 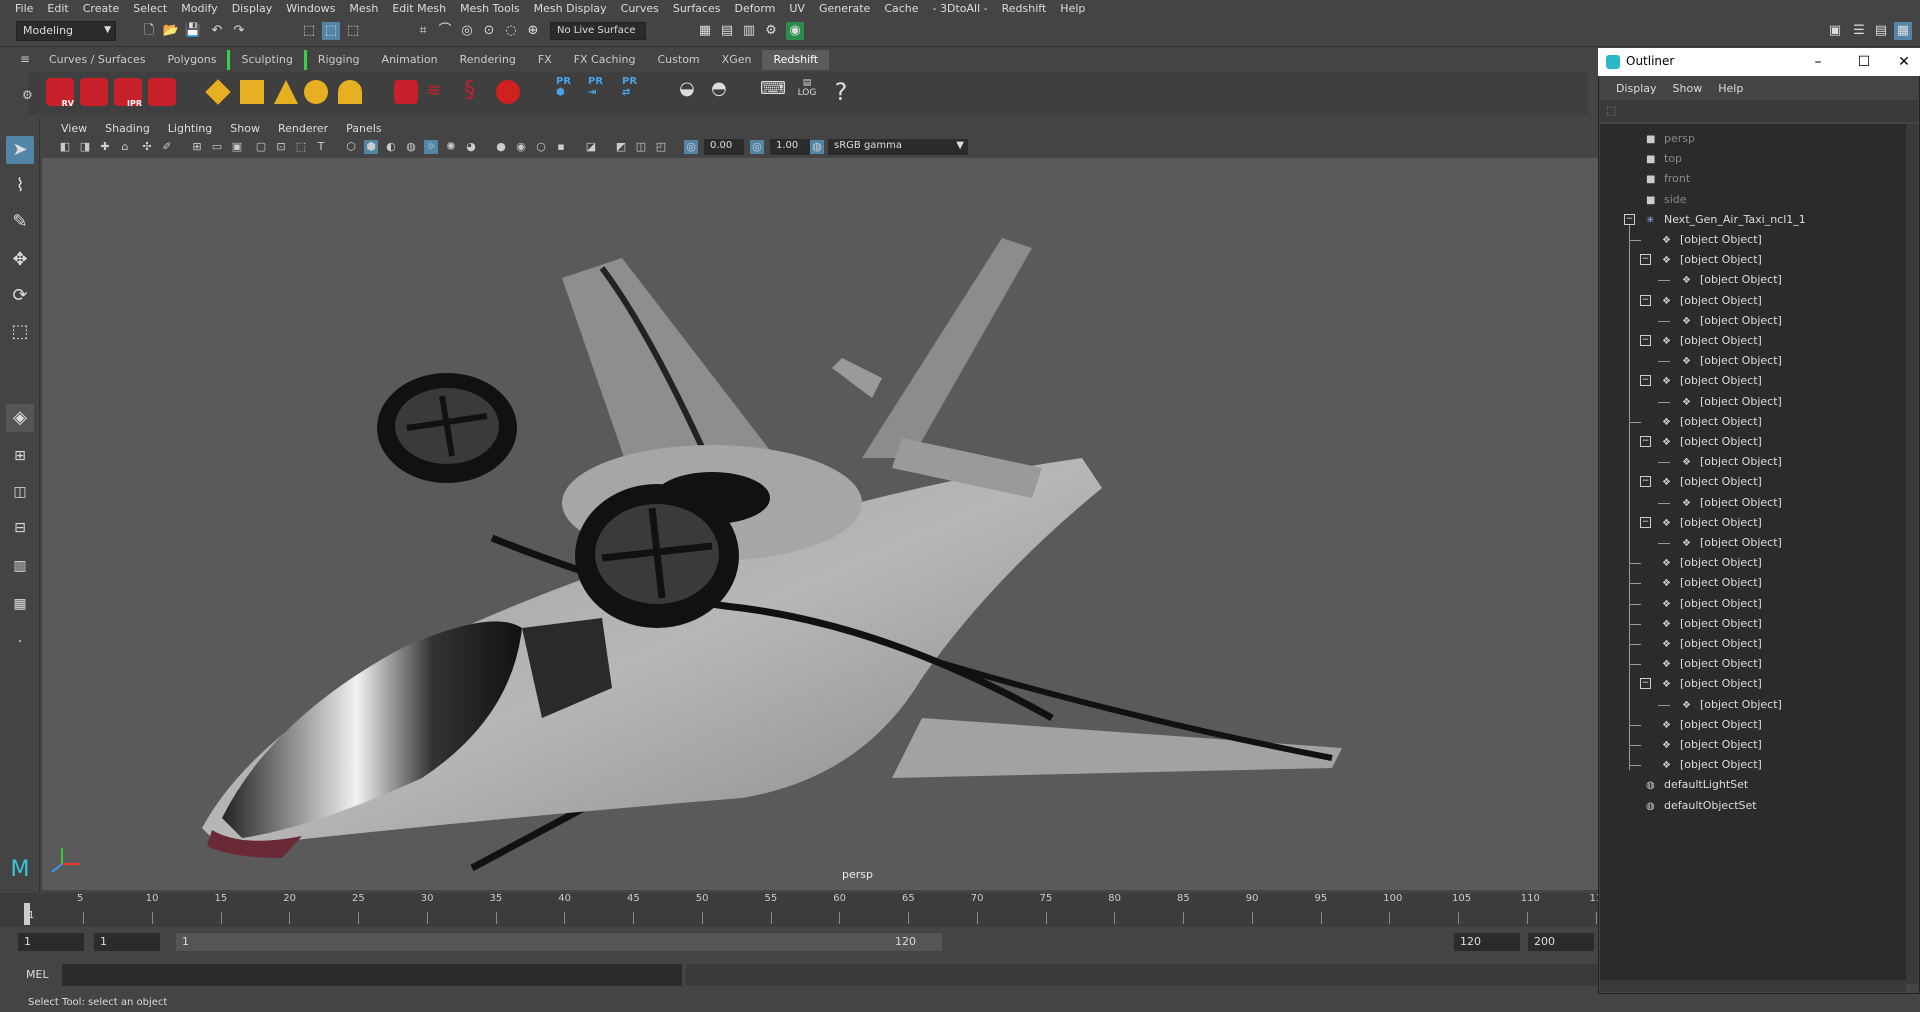 I want to click on shelf-tab-8: Custom, so click(x=679, y=60).